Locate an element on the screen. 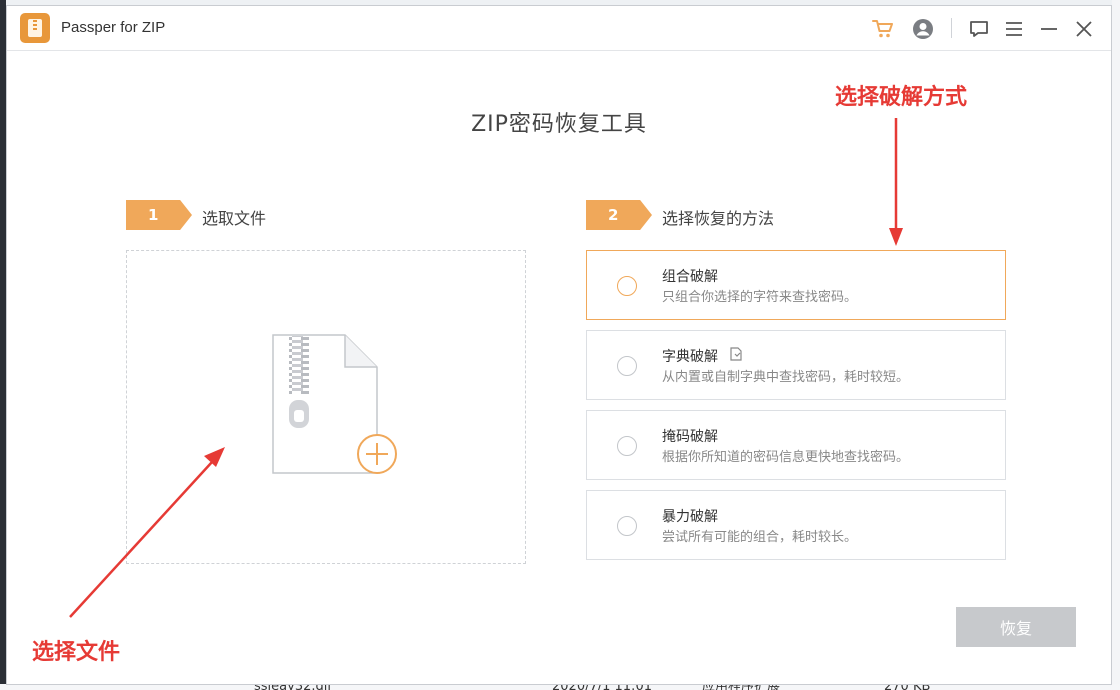  method-bruteforce-desc: 尝试所有可能的组合，耗时较长。 is located at coordinates (760, 537).